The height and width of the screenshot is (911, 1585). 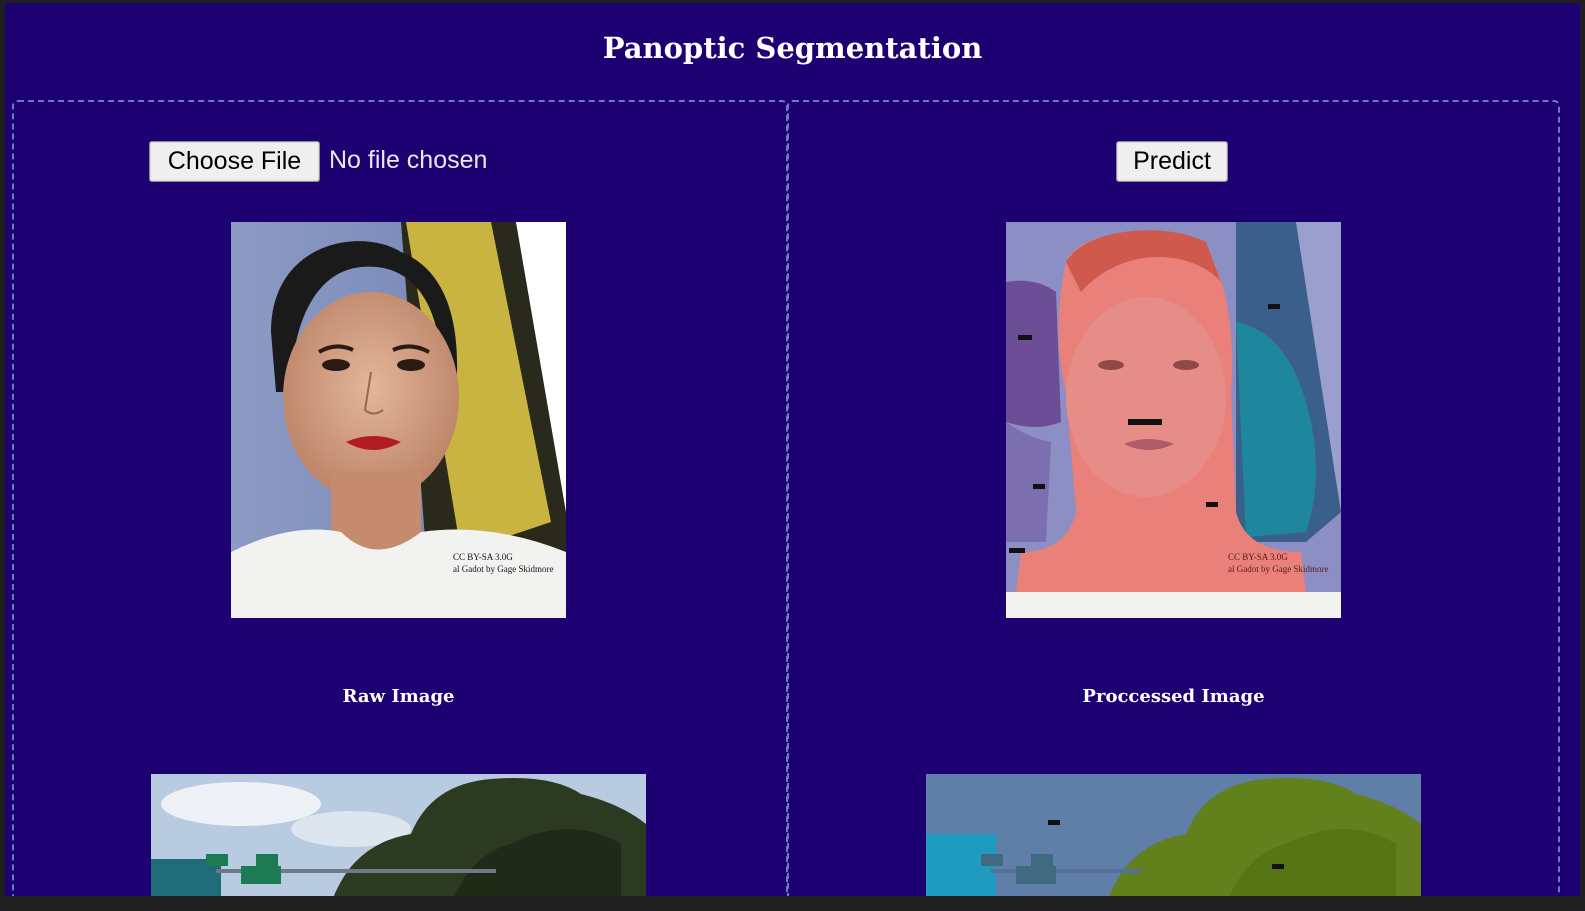 What do you see at coordinates (792, 903) in the screenshot?
I see `bottom-scroll-area` at bounding box center [792, 903].